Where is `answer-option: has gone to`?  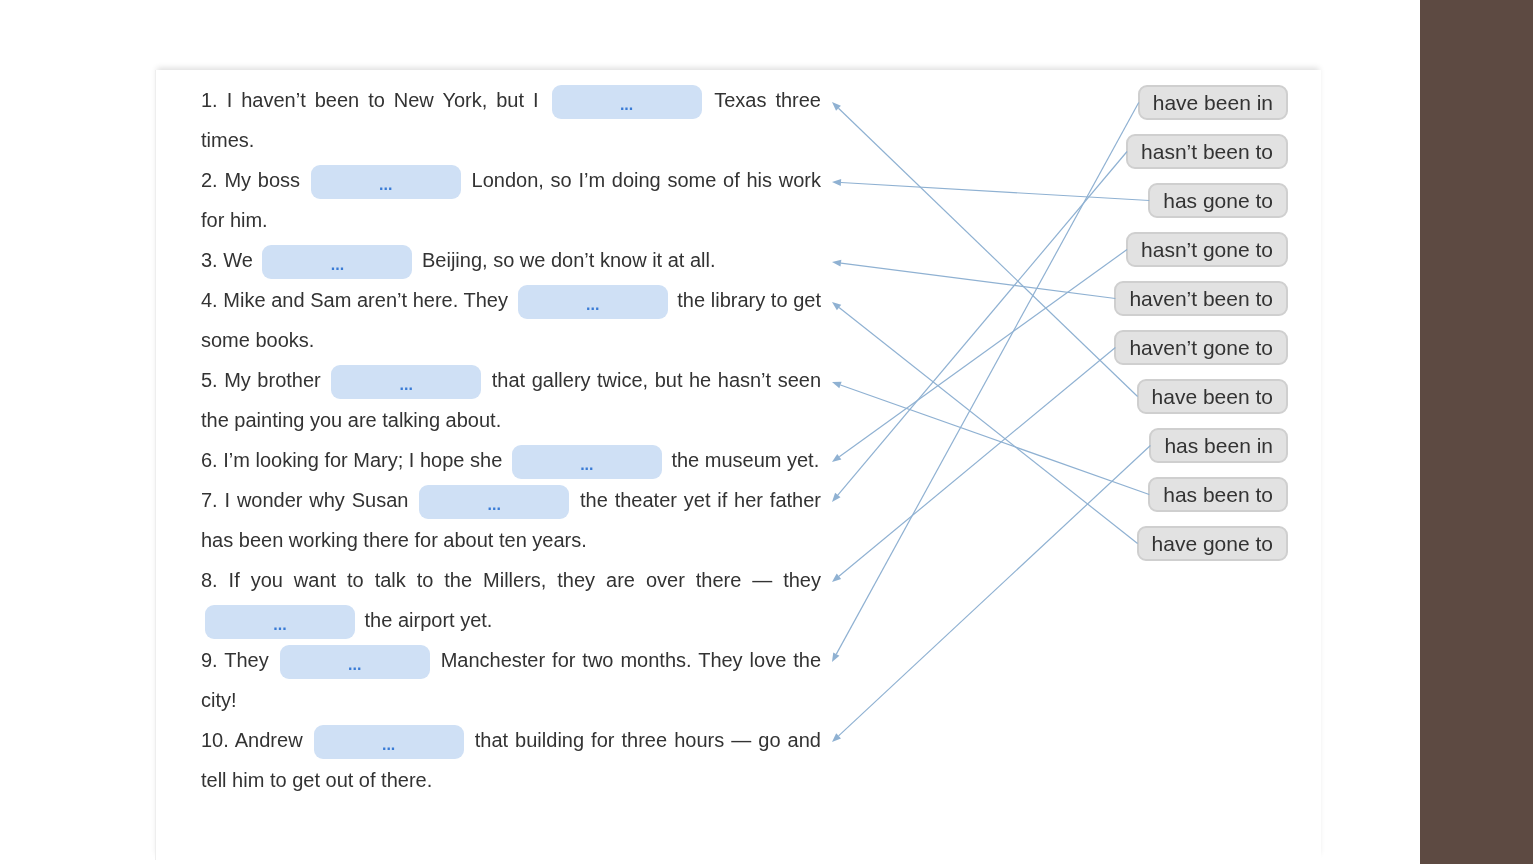
answer-option: has gone to is located at coordinates (1218, 200).